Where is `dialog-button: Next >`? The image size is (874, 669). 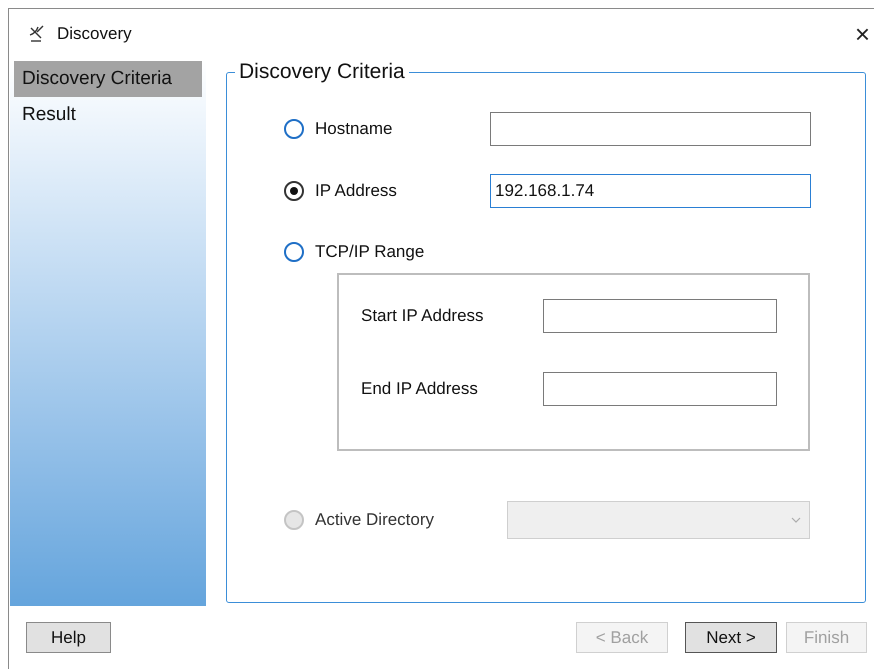
dialog-button: Next > is located at coordinates (731, 637).